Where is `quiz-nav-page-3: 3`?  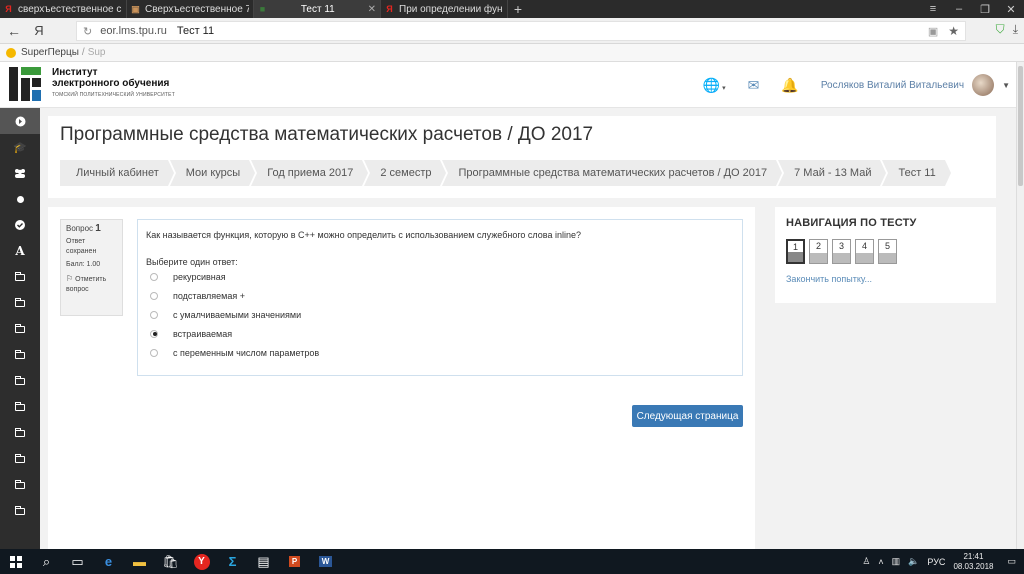 quiz-nav-page-3: 3 is located at coordinates (841, 251).